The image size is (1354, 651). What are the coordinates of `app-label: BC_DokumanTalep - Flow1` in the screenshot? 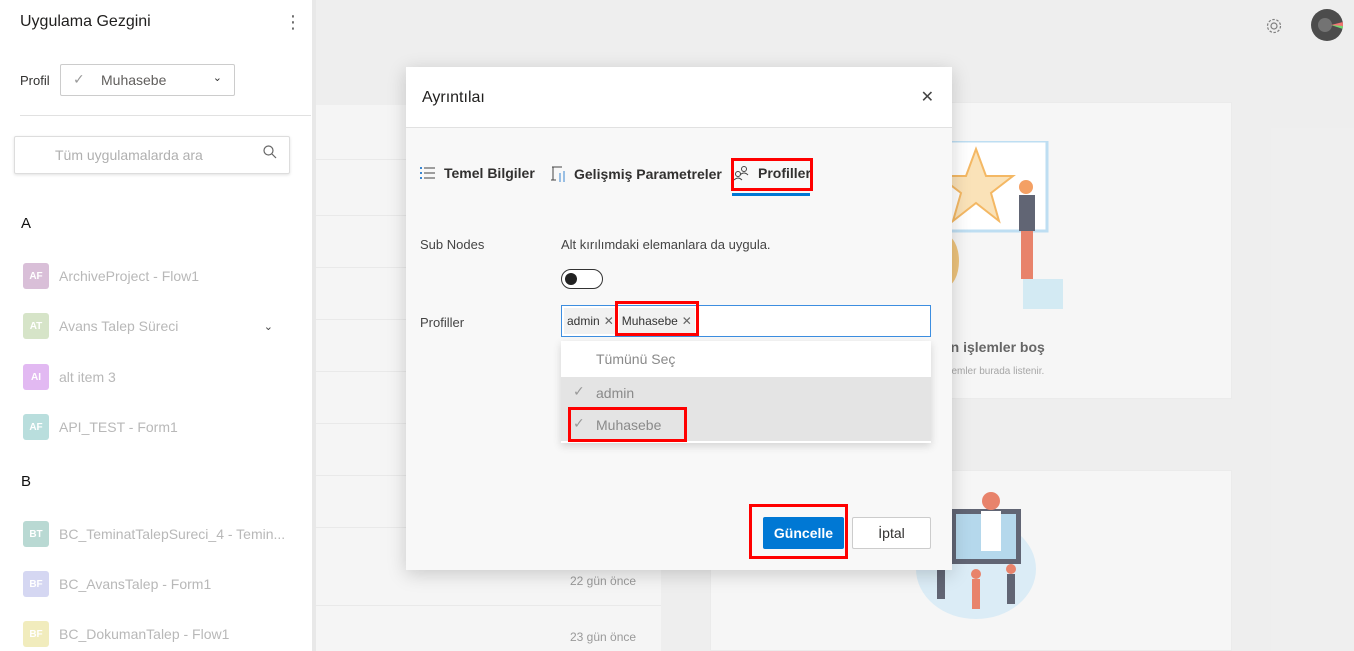 It's located at (144, 634).